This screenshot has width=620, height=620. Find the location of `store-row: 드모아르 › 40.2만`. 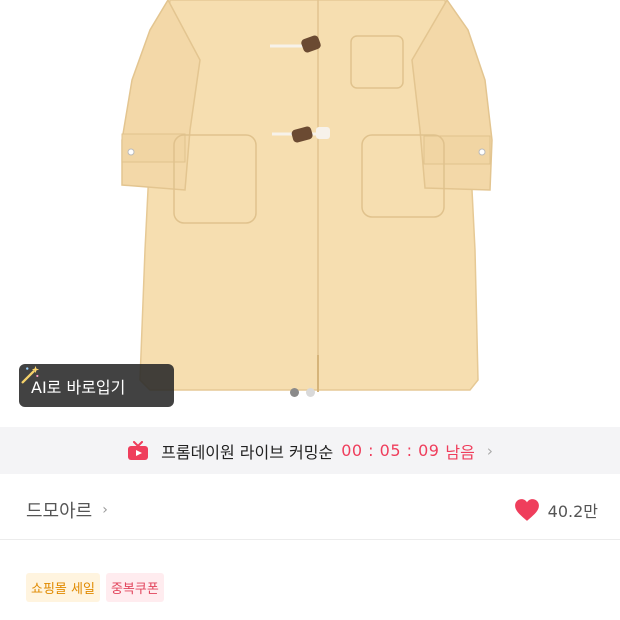

store-row: 드모아르 › 40.2만 is located at coordinates (310, 510).